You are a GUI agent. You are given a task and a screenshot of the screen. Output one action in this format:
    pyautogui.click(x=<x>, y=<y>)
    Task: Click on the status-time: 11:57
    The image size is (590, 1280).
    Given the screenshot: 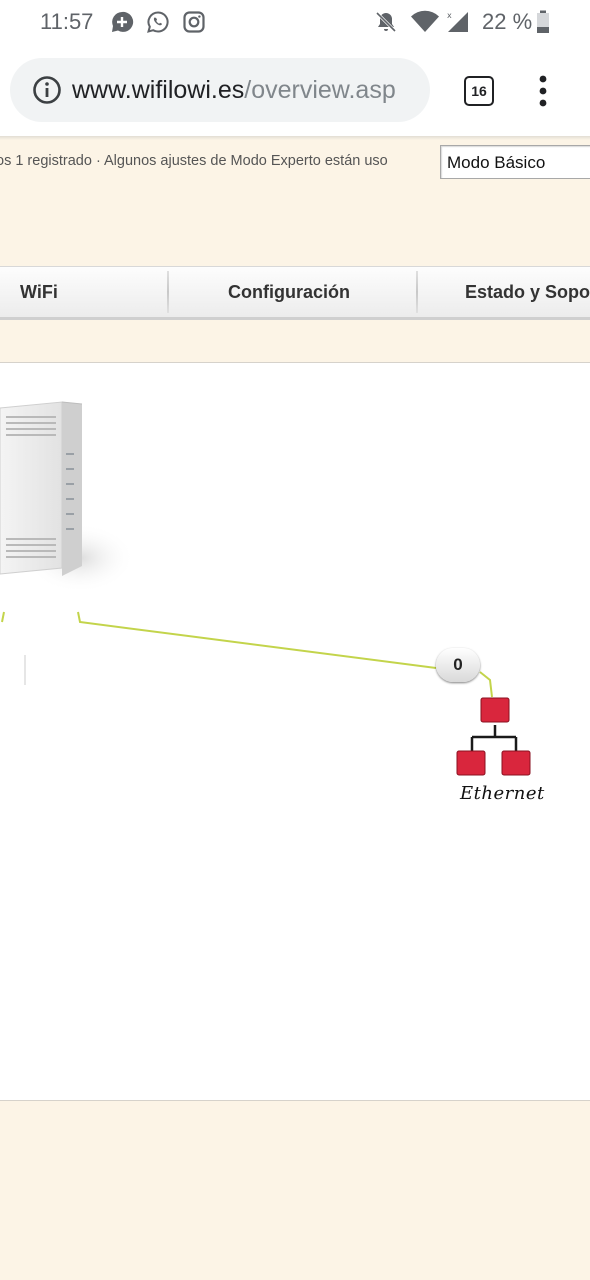 What is the action you would take?
    pyautogui.click(x=67, y=21)
    